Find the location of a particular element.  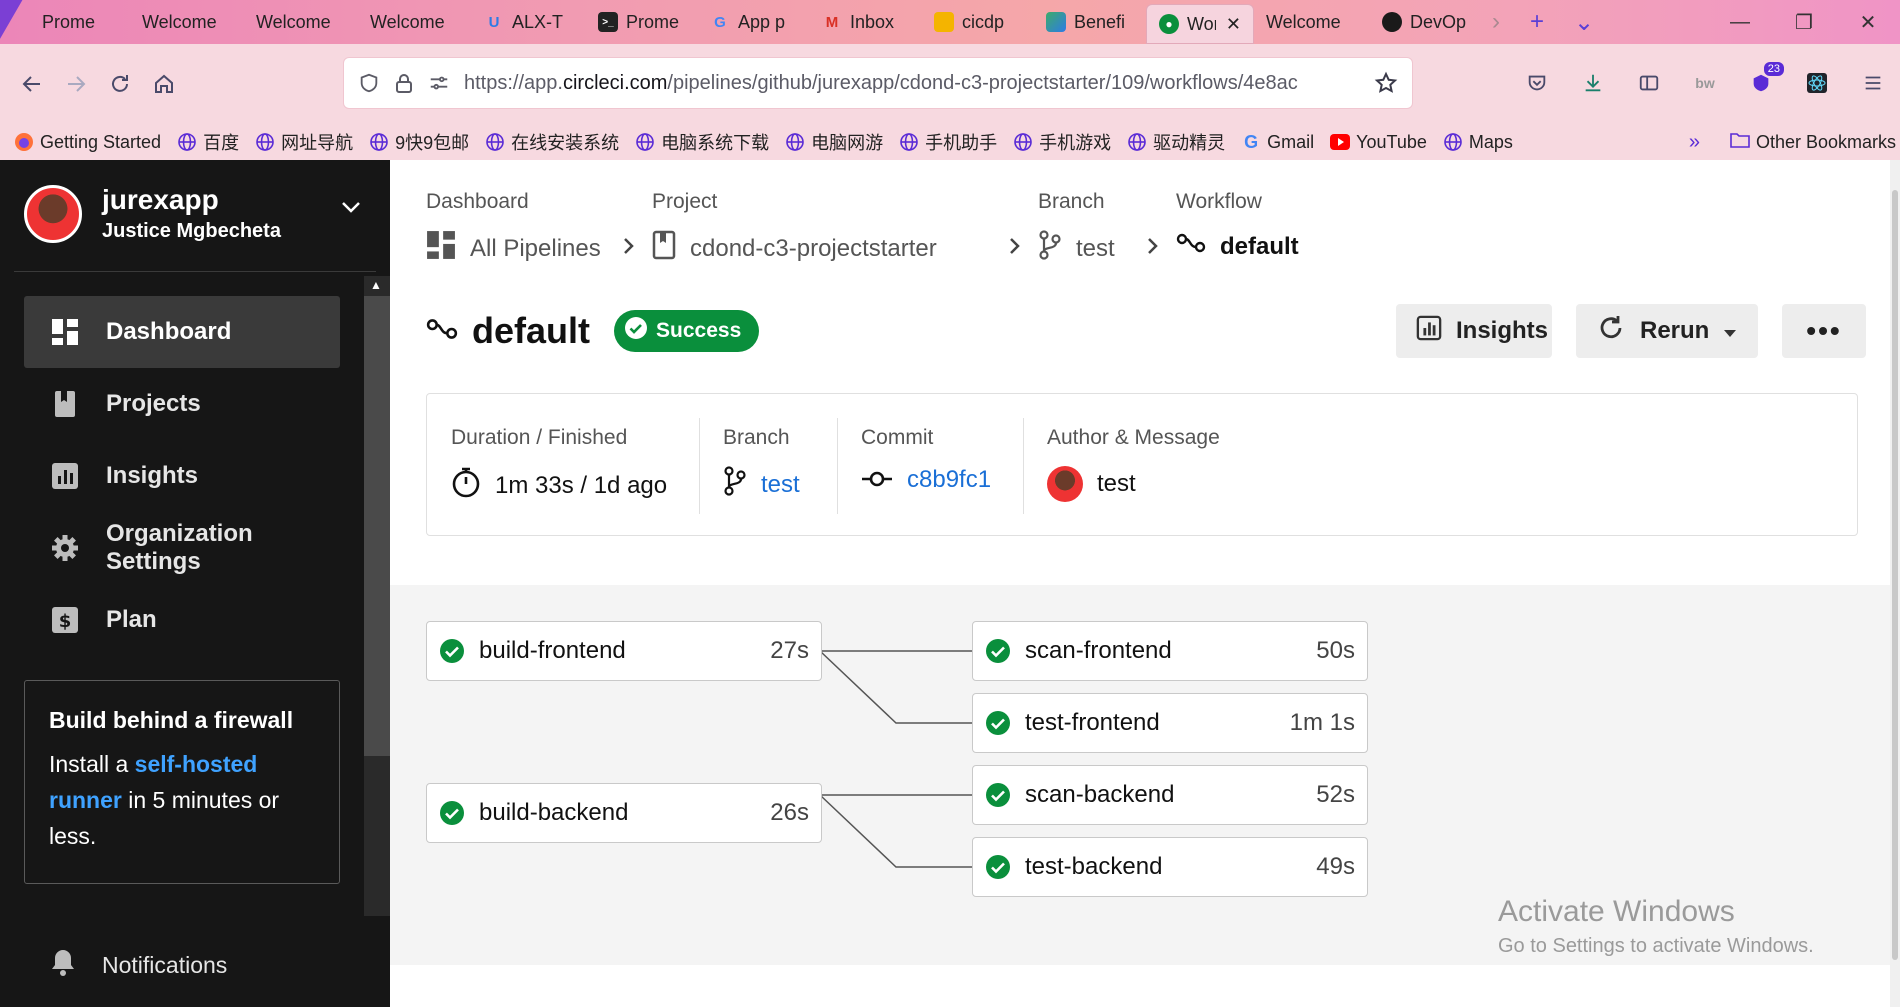

bookmark-baidu: 百度 is located at coordinates (208, 142).